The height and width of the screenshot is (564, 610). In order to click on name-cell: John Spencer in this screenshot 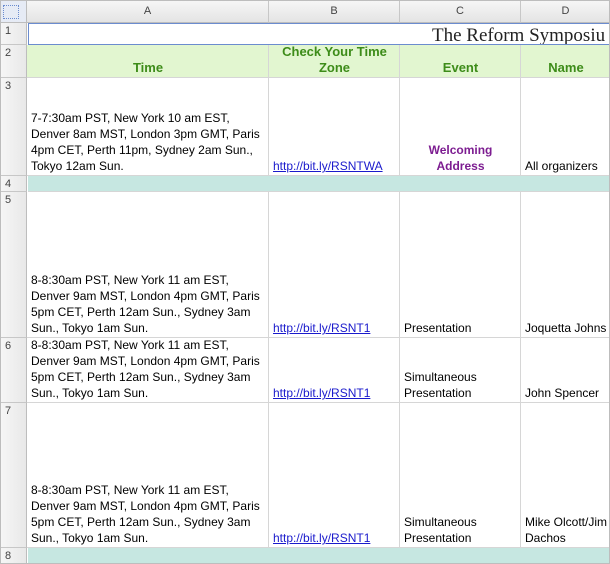, I will do `click(565, 370)`.